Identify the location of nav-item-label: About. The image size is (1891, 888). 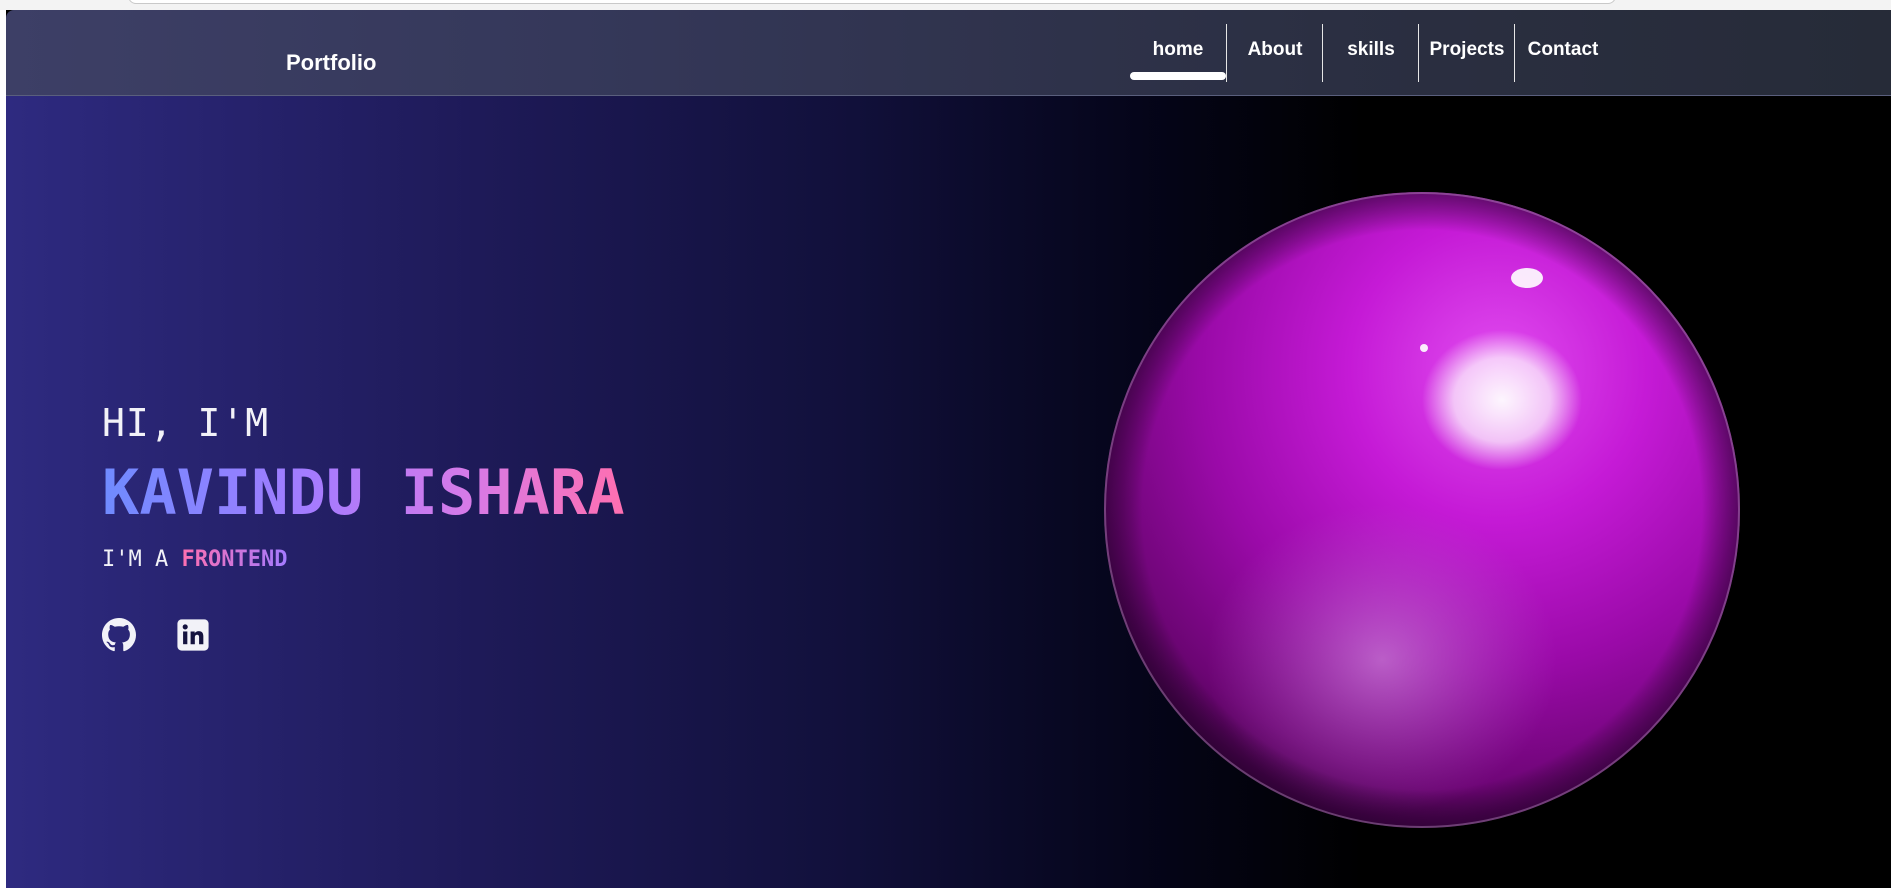
(1275, 49).